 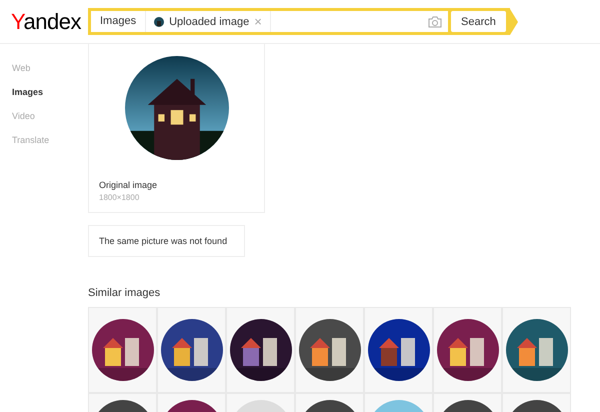 I want to click on card-title: Original image, so click(x=128, y=185).